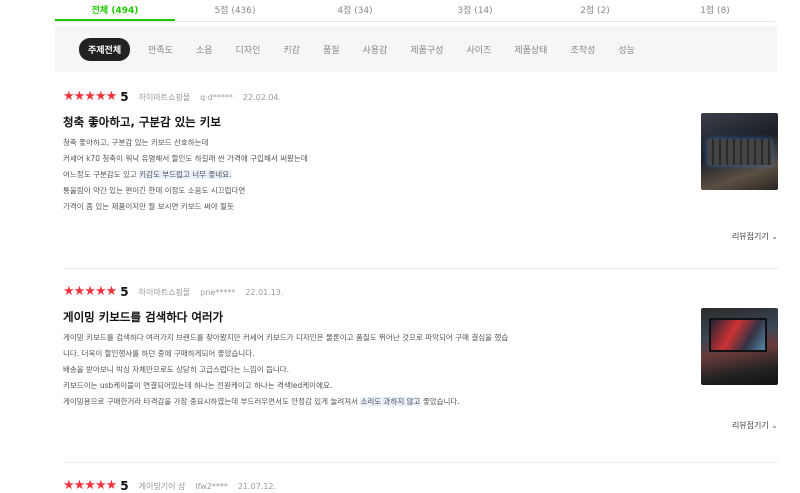 This screenshot has height=493, width=800. What do you see at coordinates (420, 292) in the screenshot?
I see `review-meta: ★★★★★ 5 하이마트쇼핑몰 pne***** 22.01.13.` at bounding box center [420, 292].